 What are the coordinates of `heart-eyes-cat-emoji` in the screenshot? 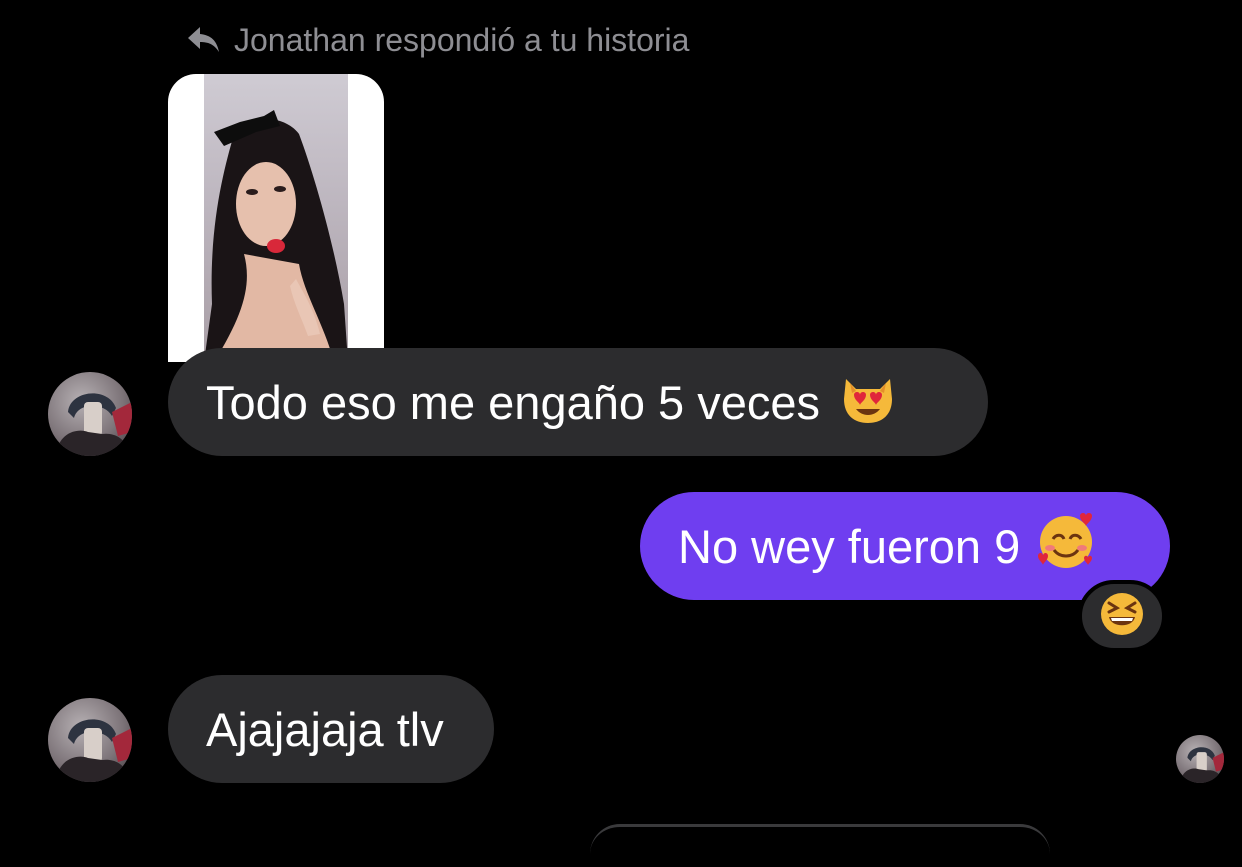 It's located at (868, 402).